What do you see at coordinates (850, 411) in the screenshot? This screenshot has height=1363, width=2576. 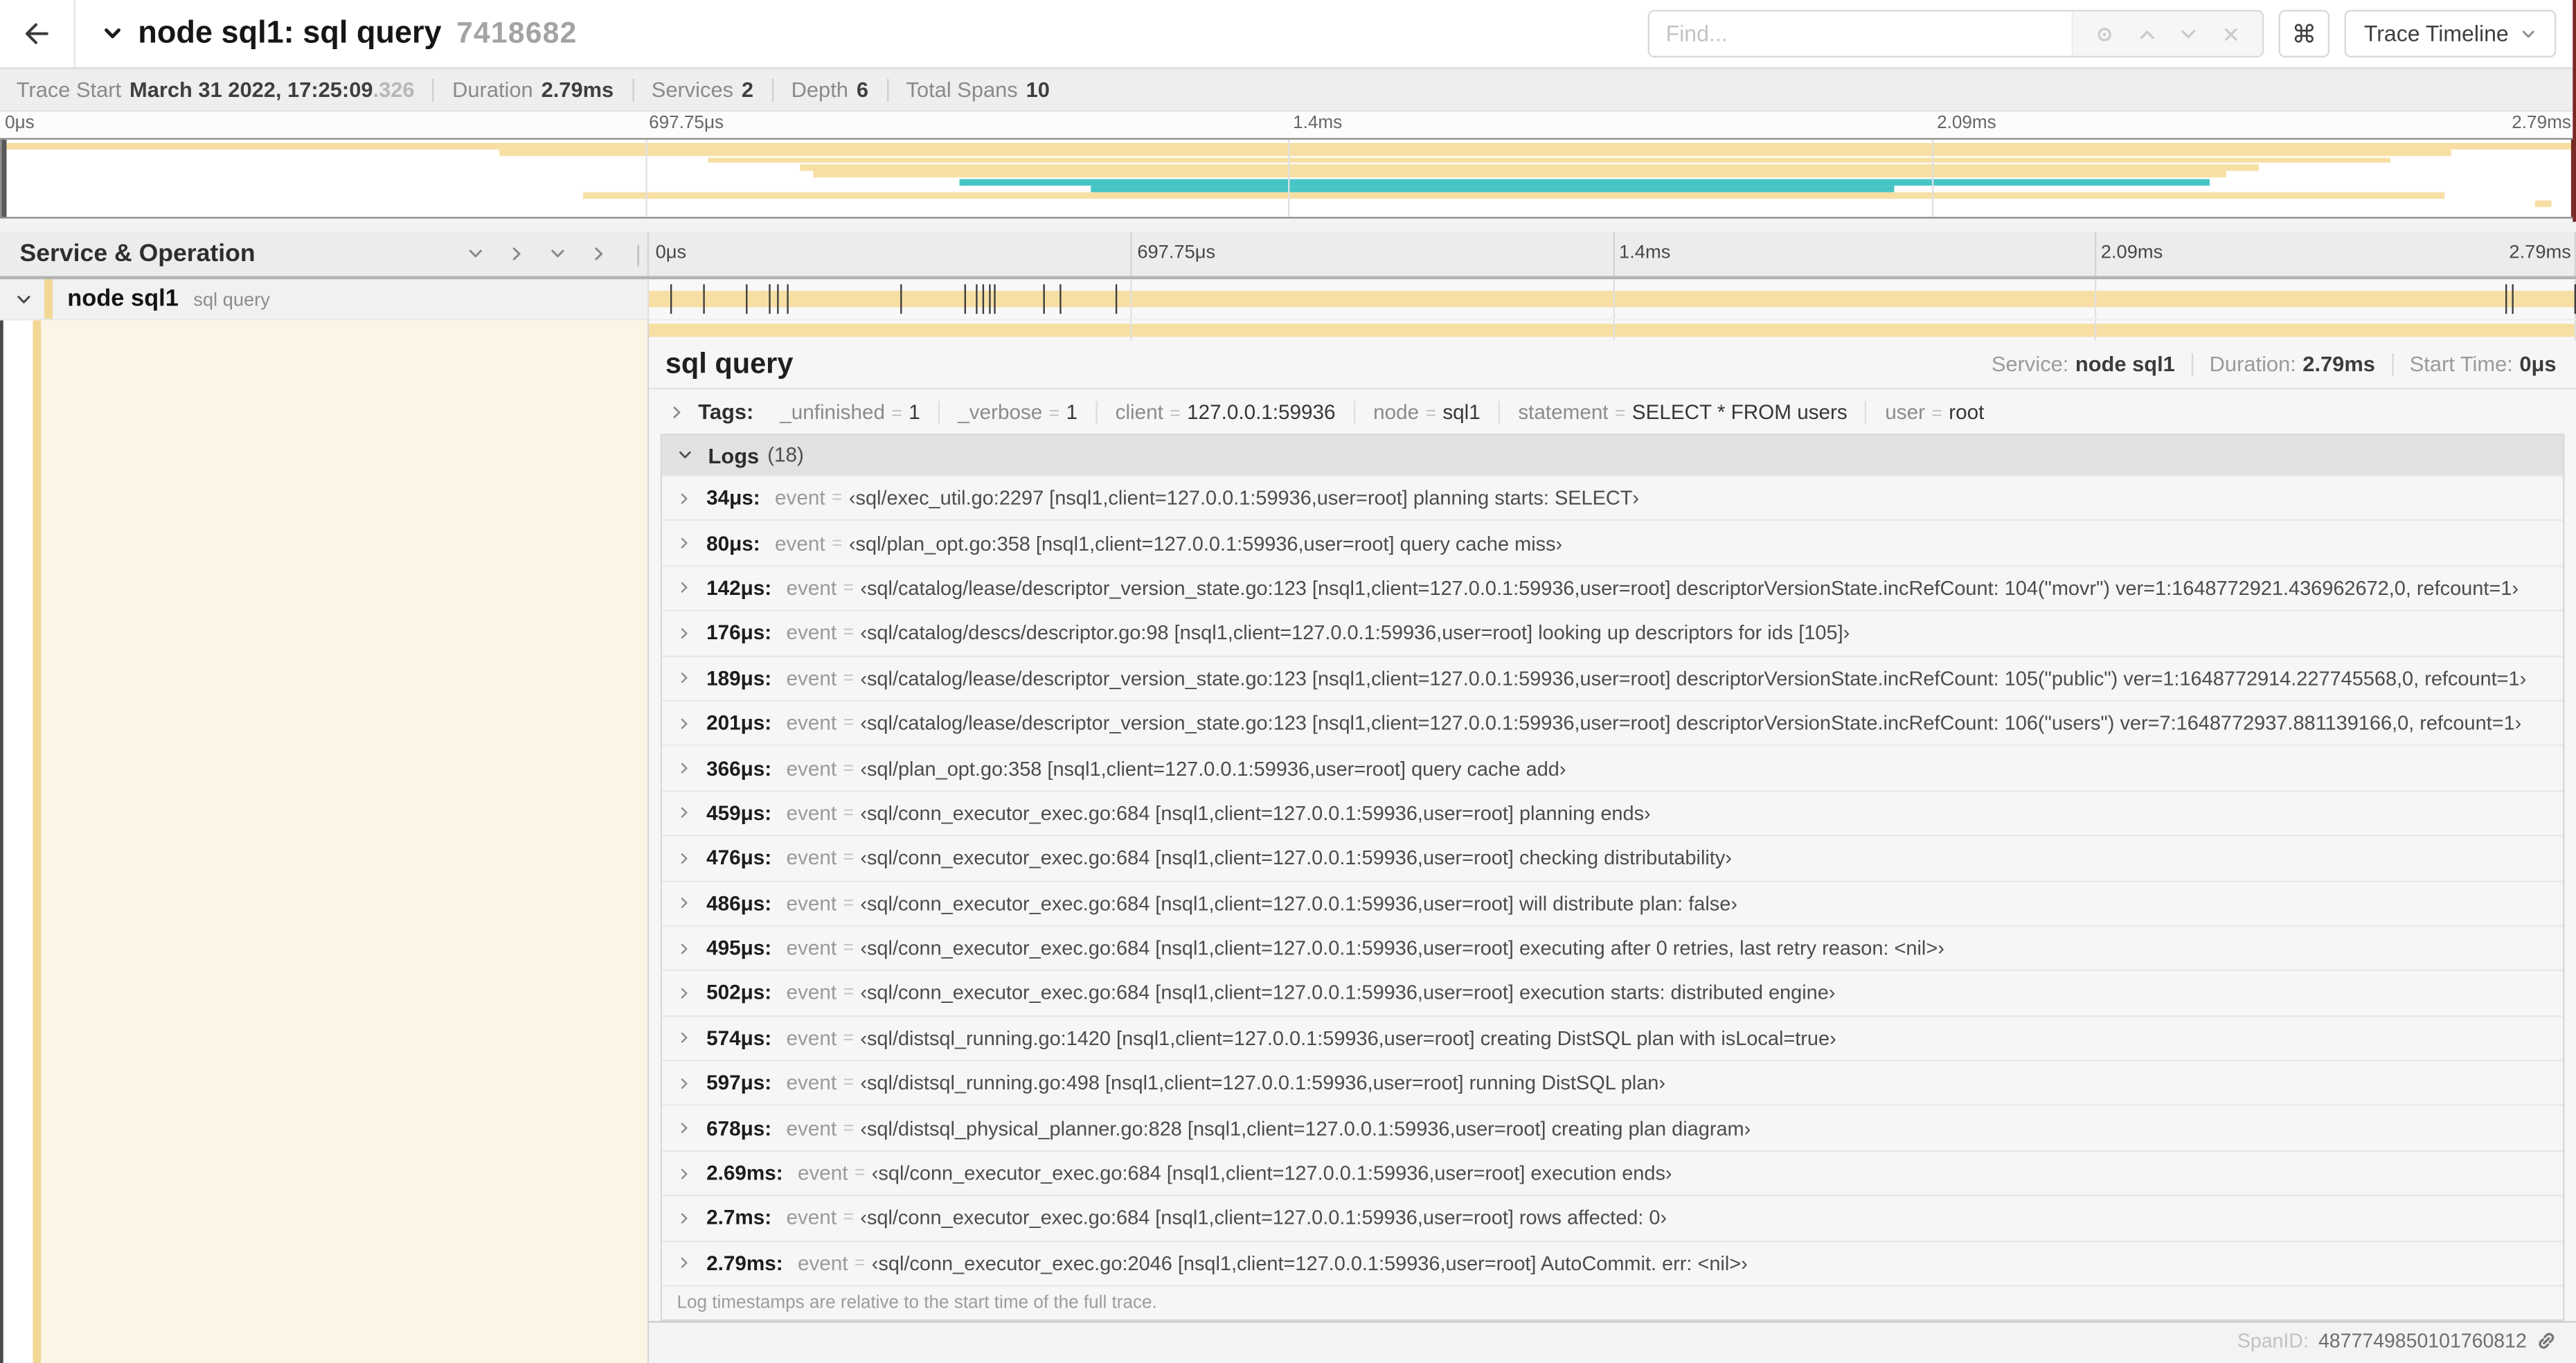 I see `tag-_unfinished: _unfinished = 1` at bounding box center [850, 411].